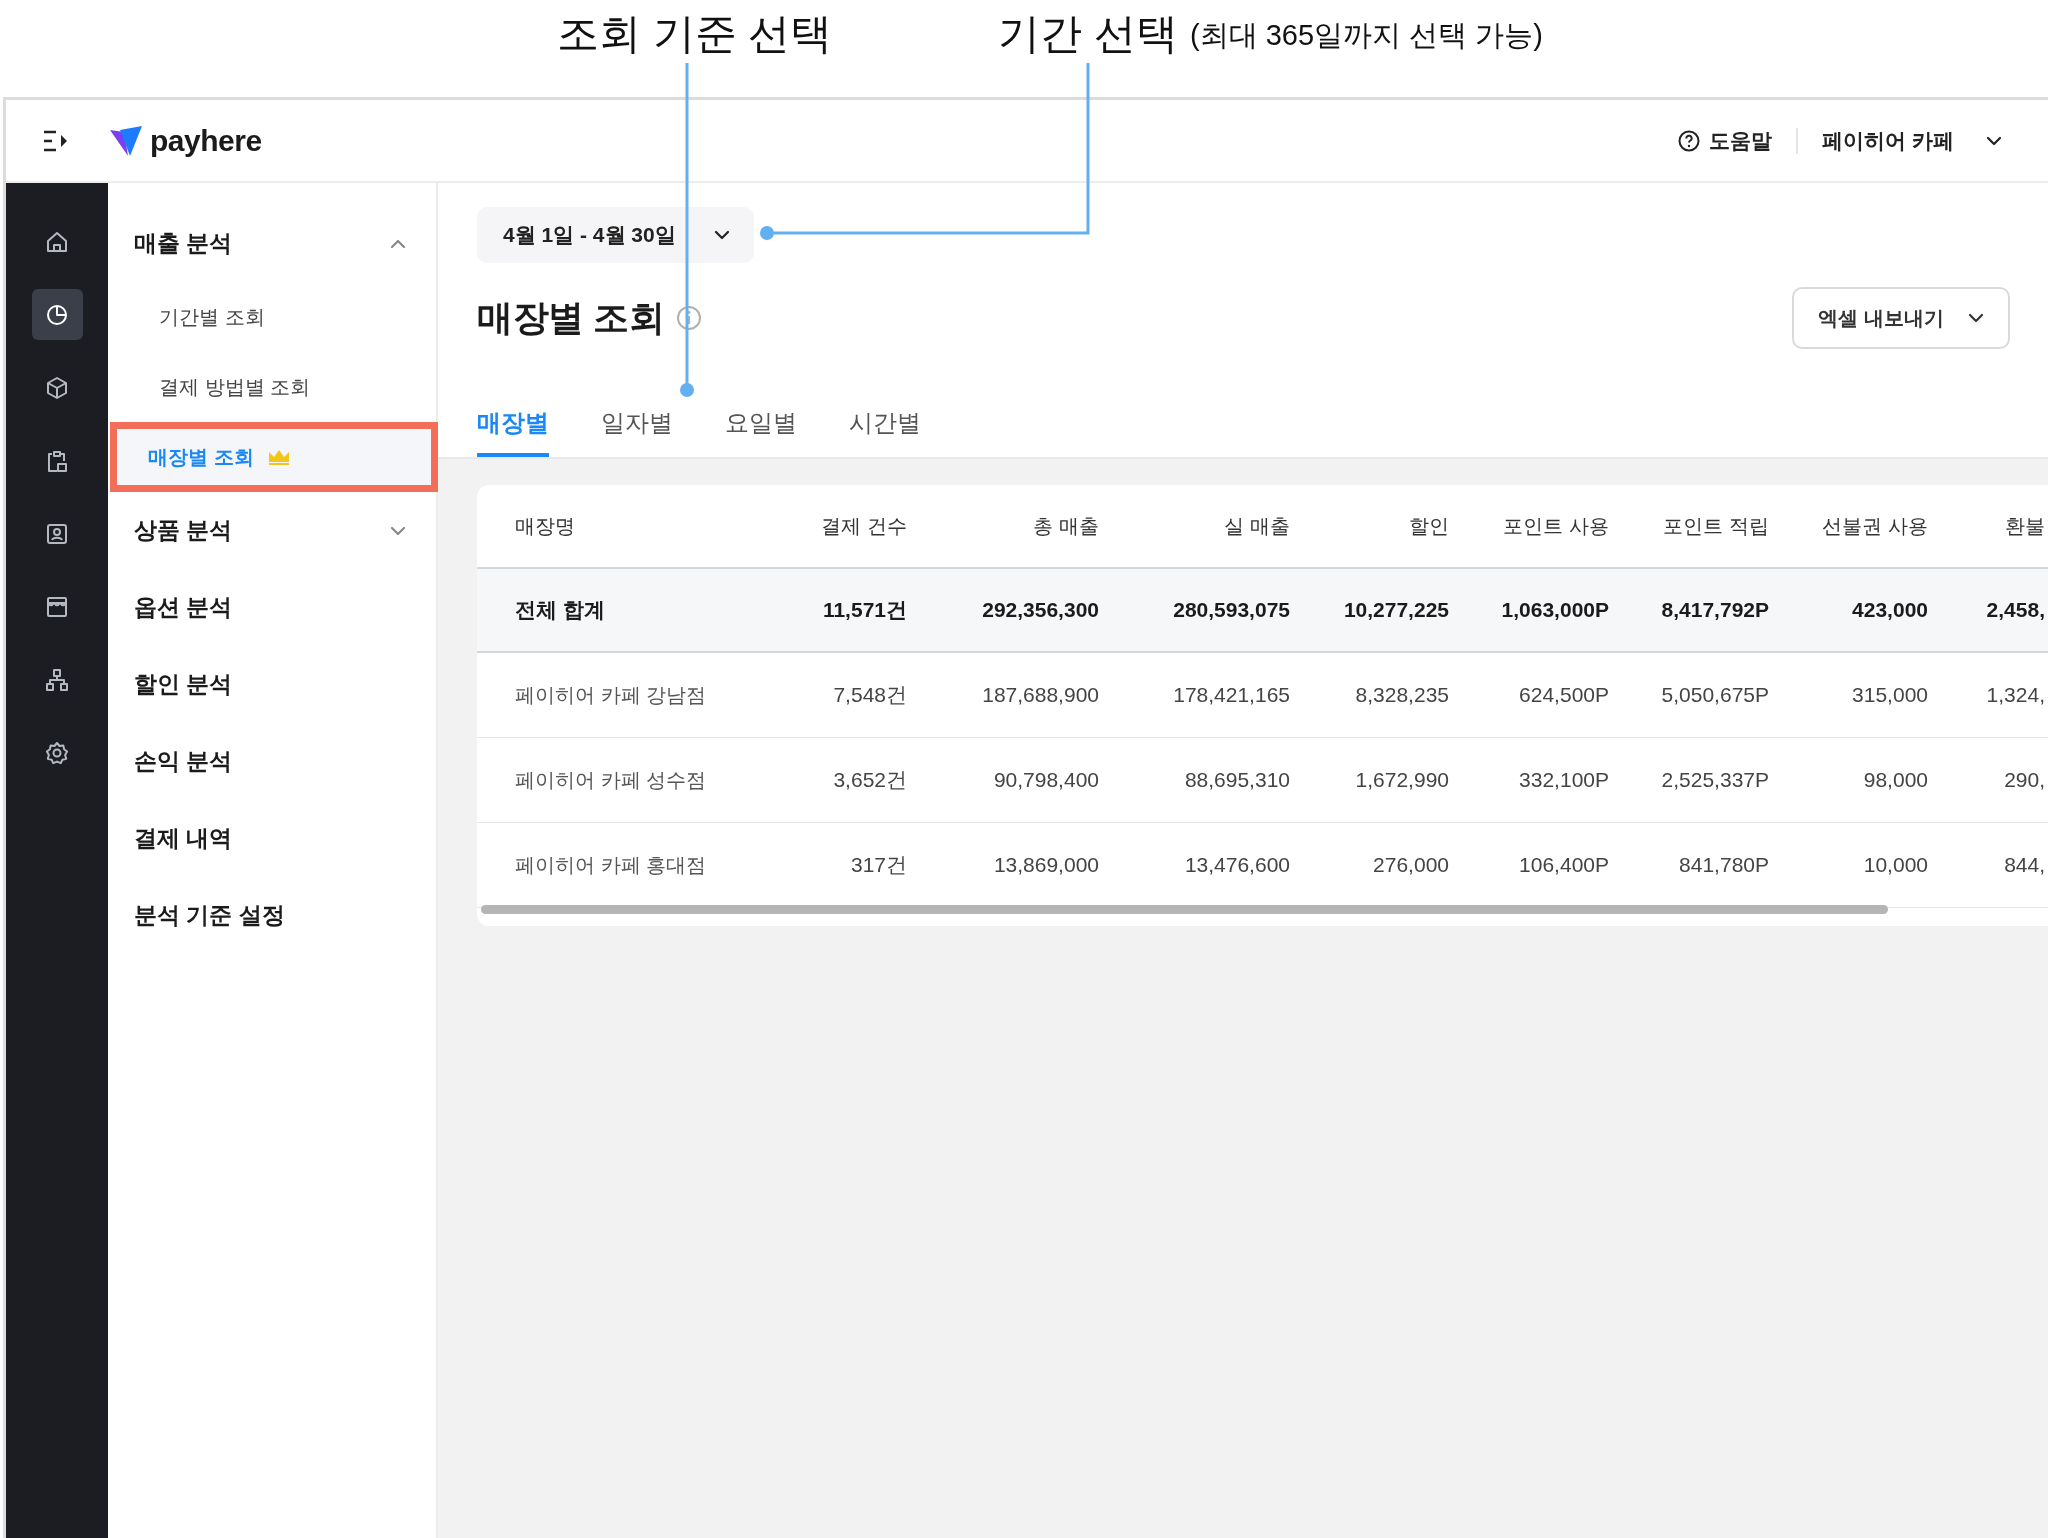 This screenshot has height=1538, width=2048. I want to click on table-cell-text: 1,063,000P, so click(1554, 610).